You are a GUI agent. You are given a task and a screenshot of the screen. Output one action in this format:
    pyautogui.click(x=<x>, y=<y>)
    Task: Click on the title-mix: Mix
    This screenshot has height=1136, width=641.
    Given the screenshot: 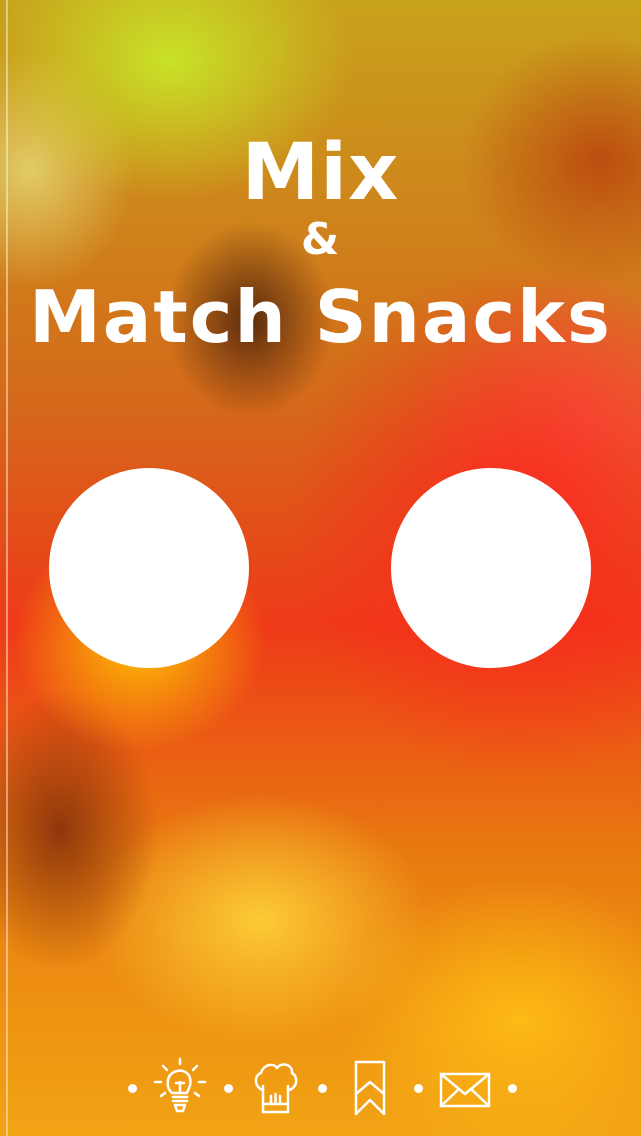 What is the action you would take?
    pyautogui.click(x=320, y=173)
    